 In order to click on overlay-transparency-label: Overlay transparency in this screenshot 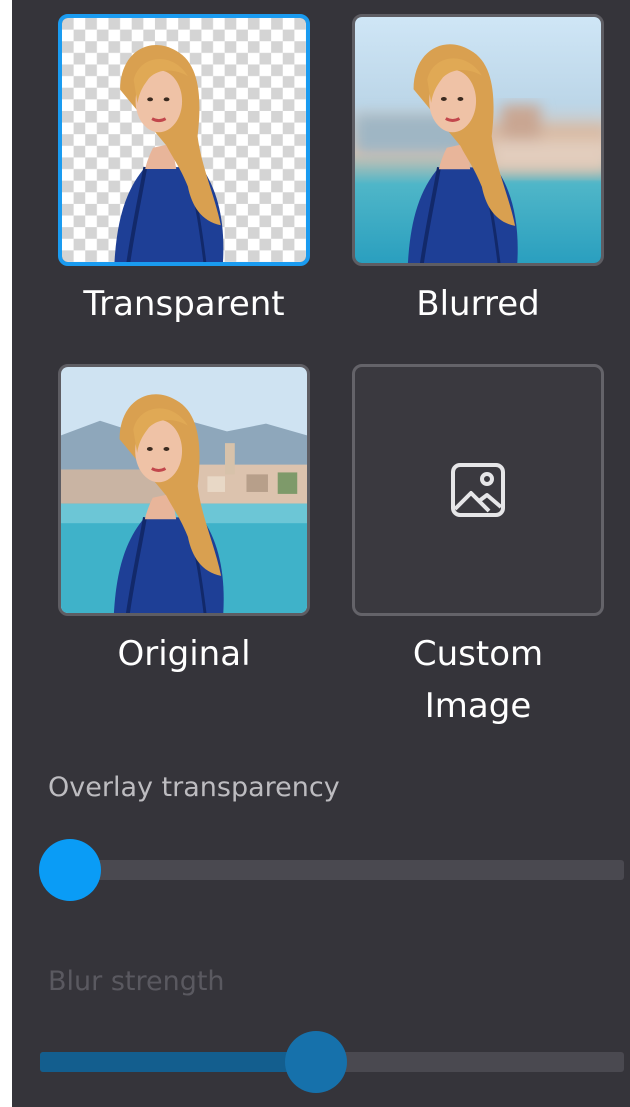, I will do `click(194, 787)`.